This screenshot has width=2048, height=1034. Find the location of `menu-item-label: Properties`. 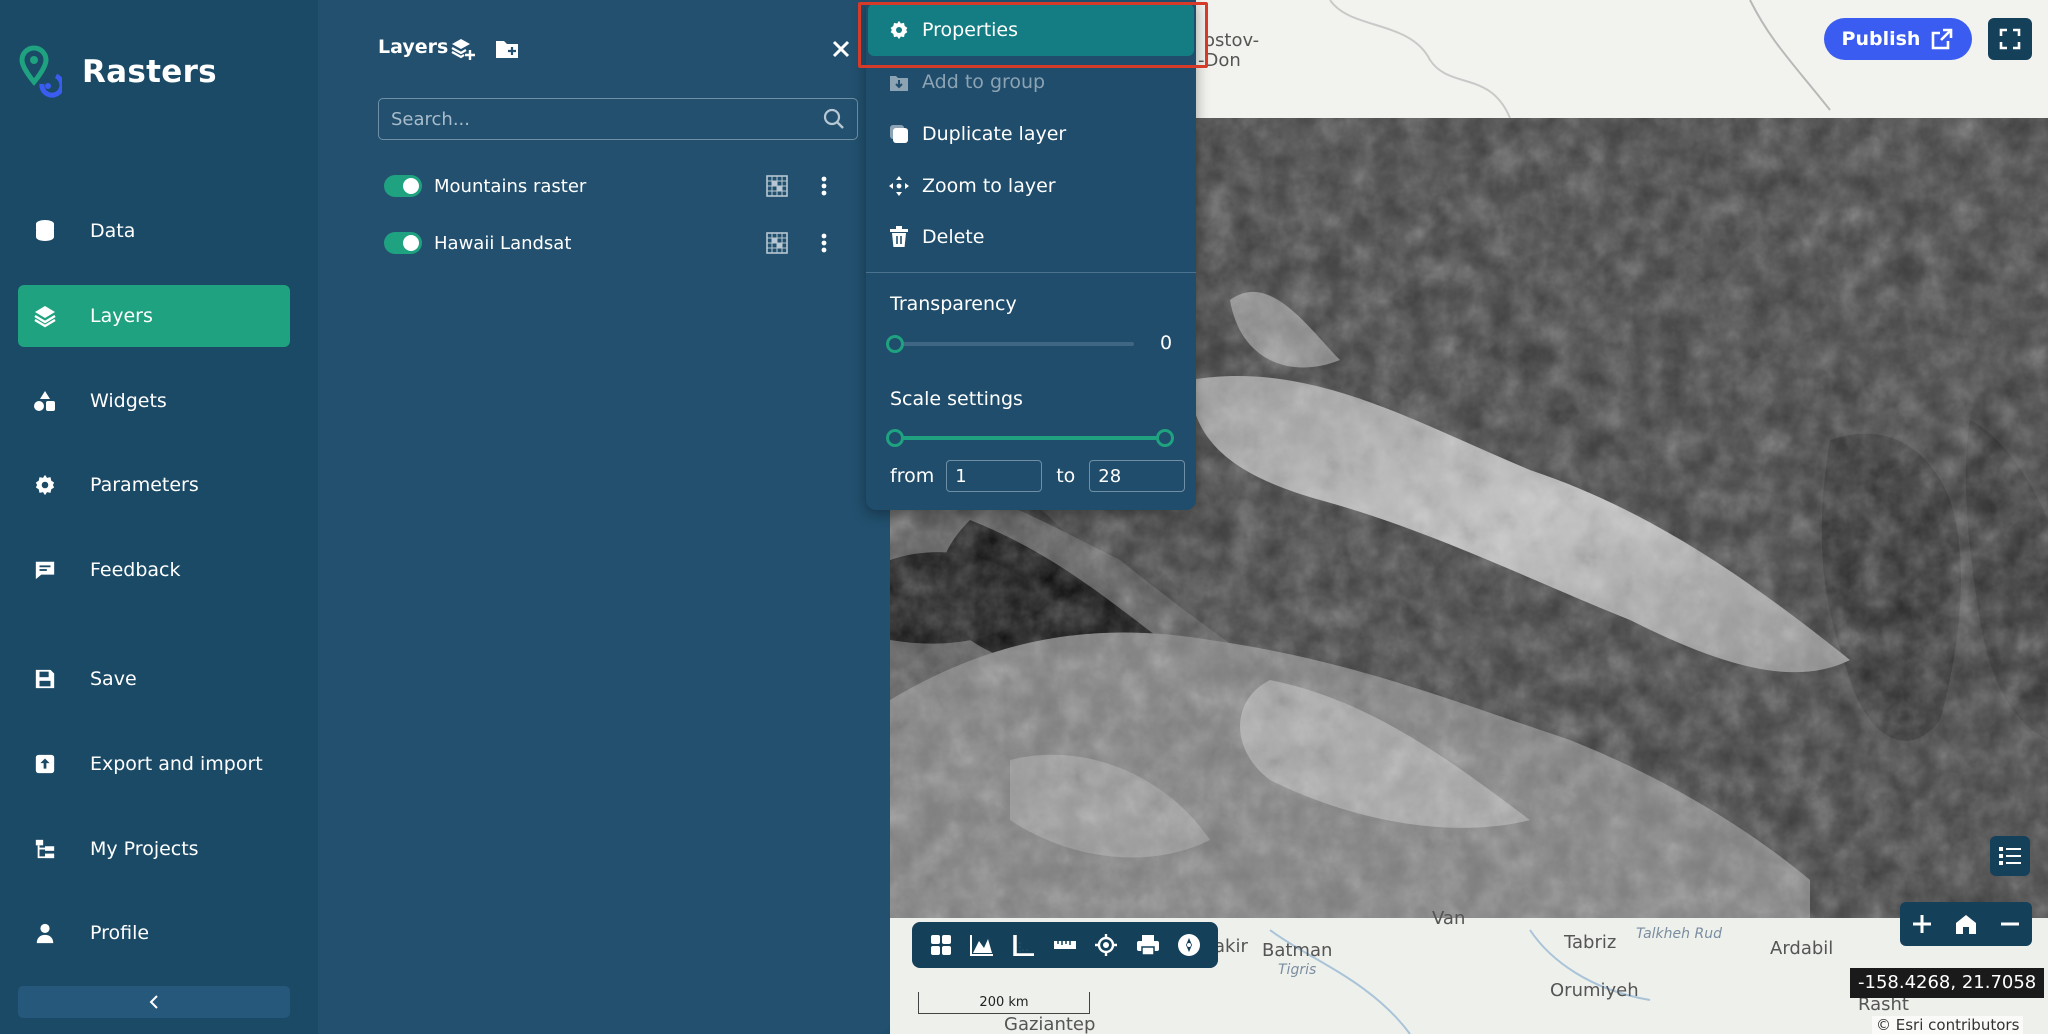

menu-item-label: Properties is located at coordinates (970, 30).